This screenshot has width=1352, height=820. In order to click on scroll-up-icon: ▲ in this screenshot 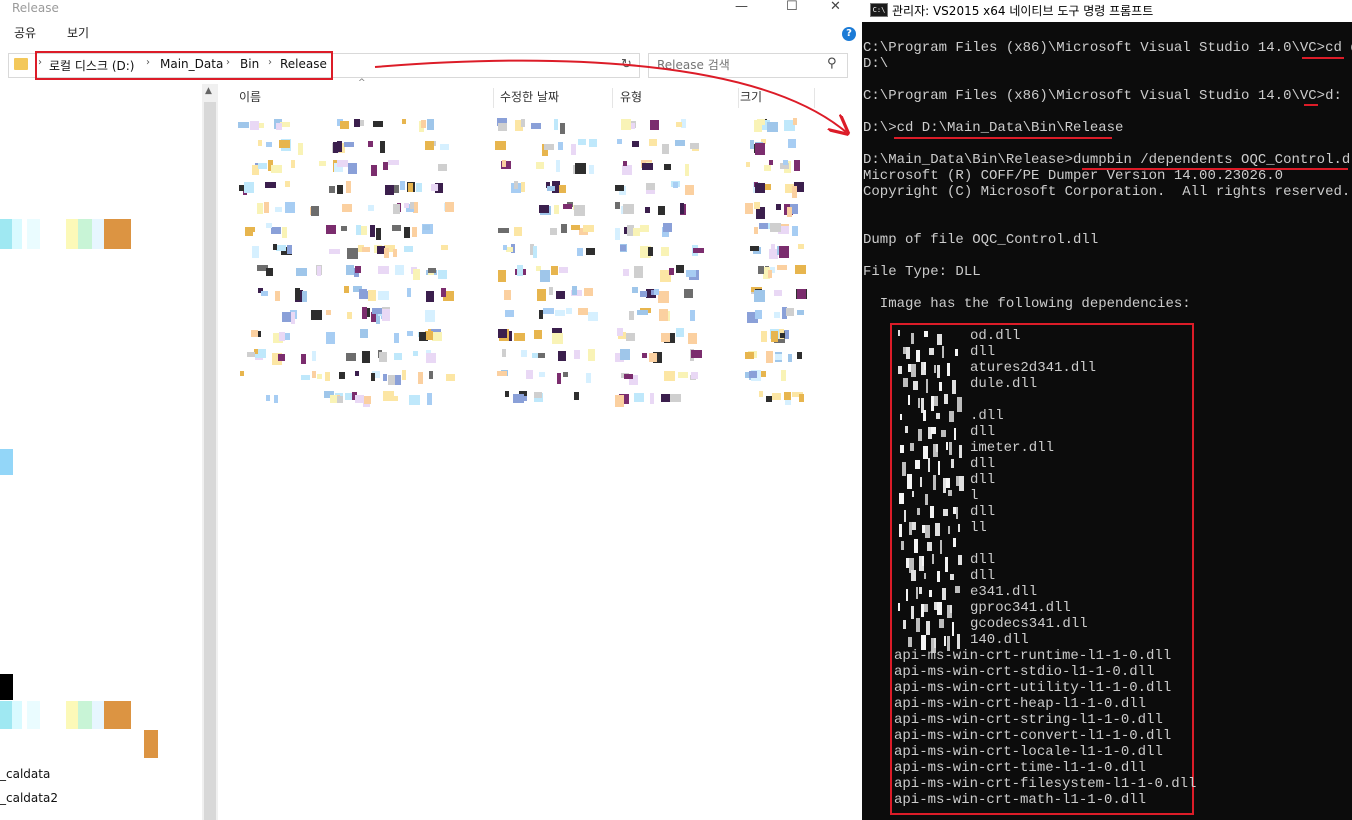, I will do `click(208, 91)`.